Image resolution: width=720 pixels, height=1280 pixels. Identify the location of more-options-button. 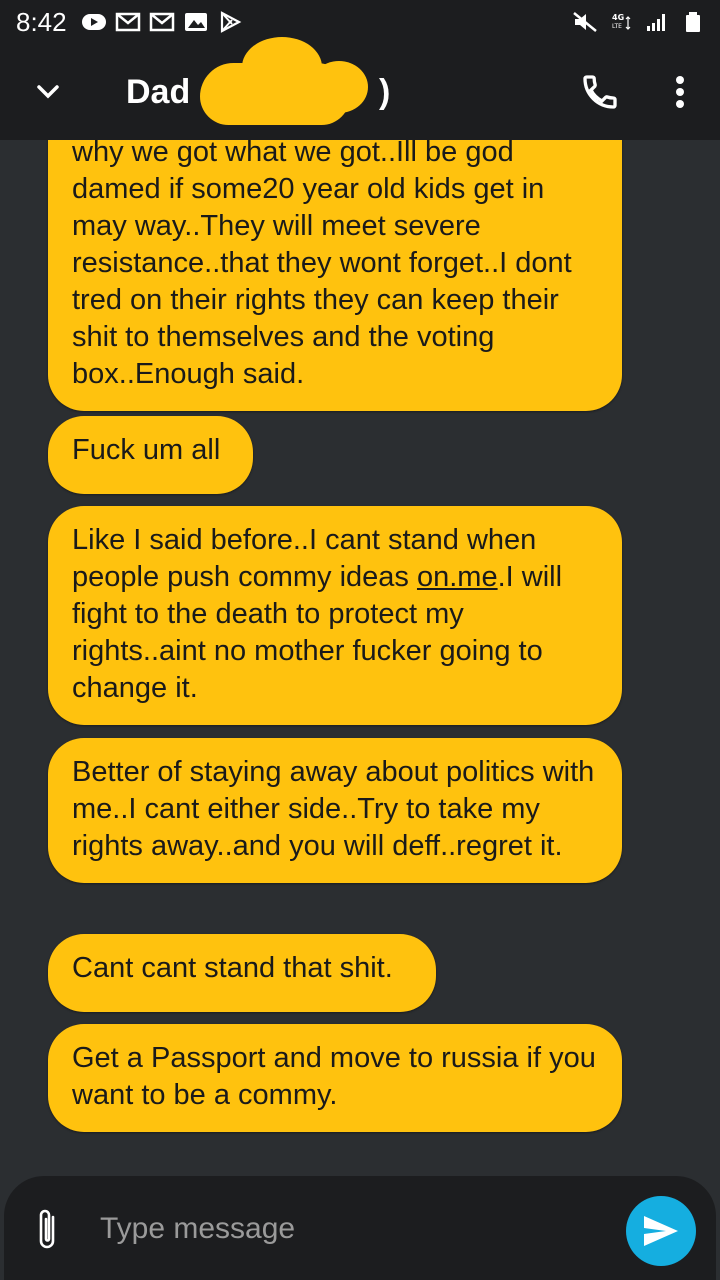
(680, 92).